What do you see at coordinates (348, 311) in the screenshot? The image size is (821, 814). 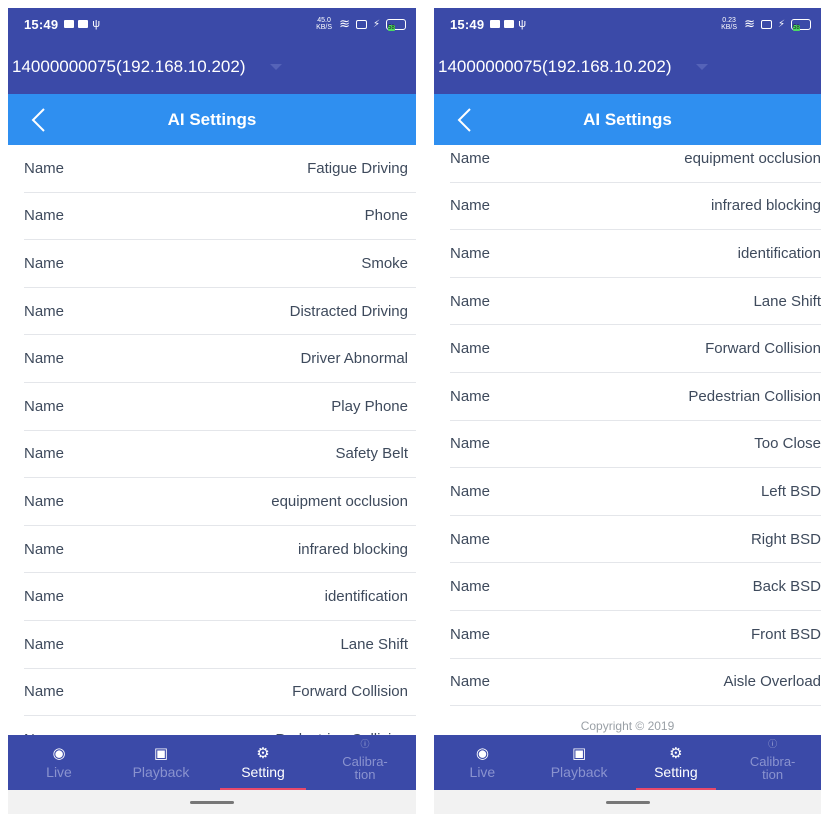 I see `row-value: Distracted Driving` at bounding box center [348, 311].